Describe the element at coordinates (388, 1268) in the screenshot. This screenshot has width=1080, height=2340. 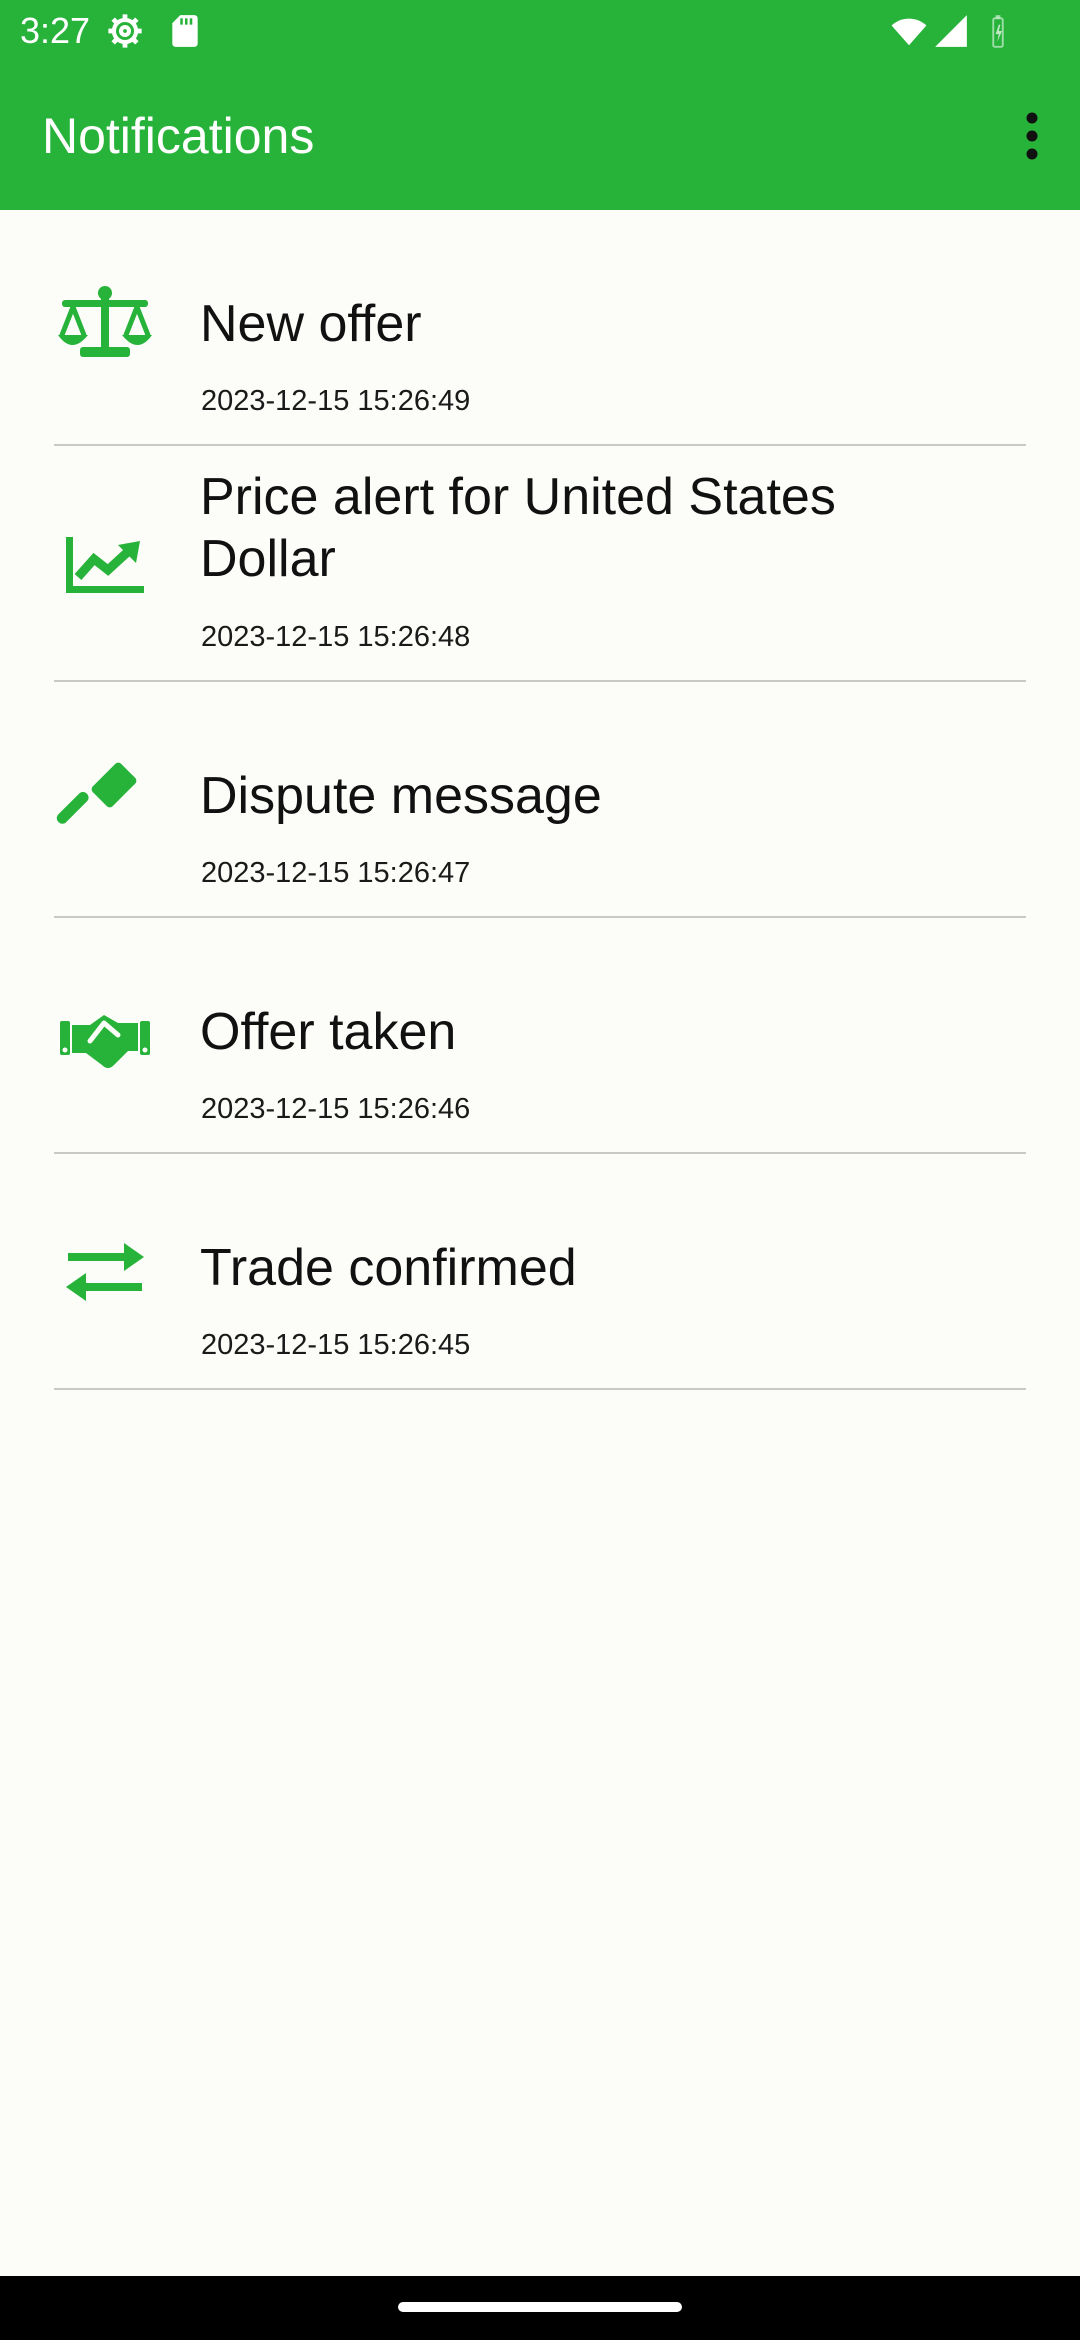
I see `notification-title: Trade confirmed` at that location.